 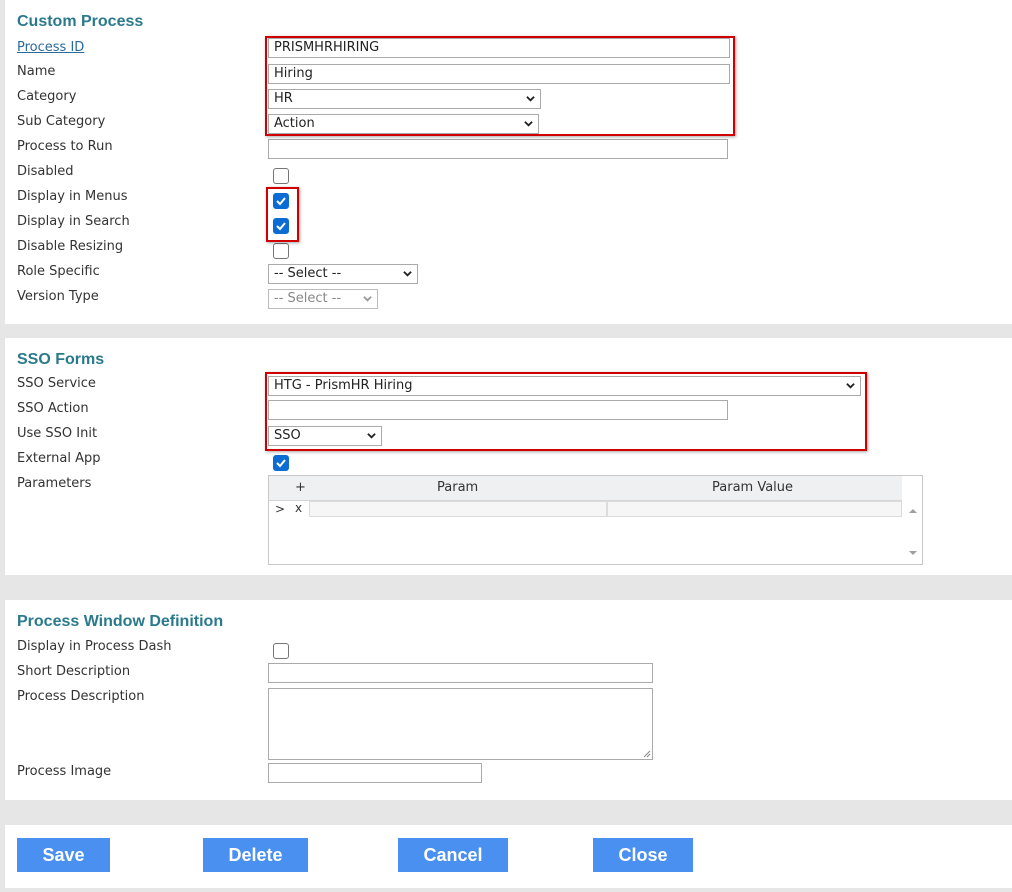 I want to click on add-row-button: +, so click(x=300, y=487).